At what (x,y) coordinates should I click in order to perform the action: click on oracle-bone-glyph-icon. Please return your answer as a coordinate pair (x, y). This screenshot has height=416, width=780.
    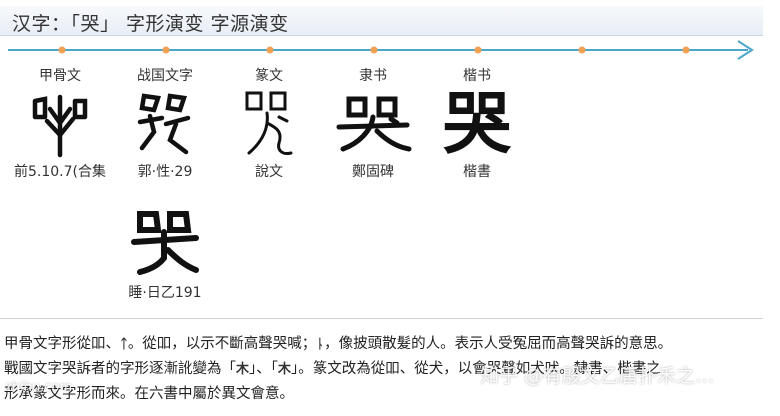
    Looking at the image, I should click on (60, 124).